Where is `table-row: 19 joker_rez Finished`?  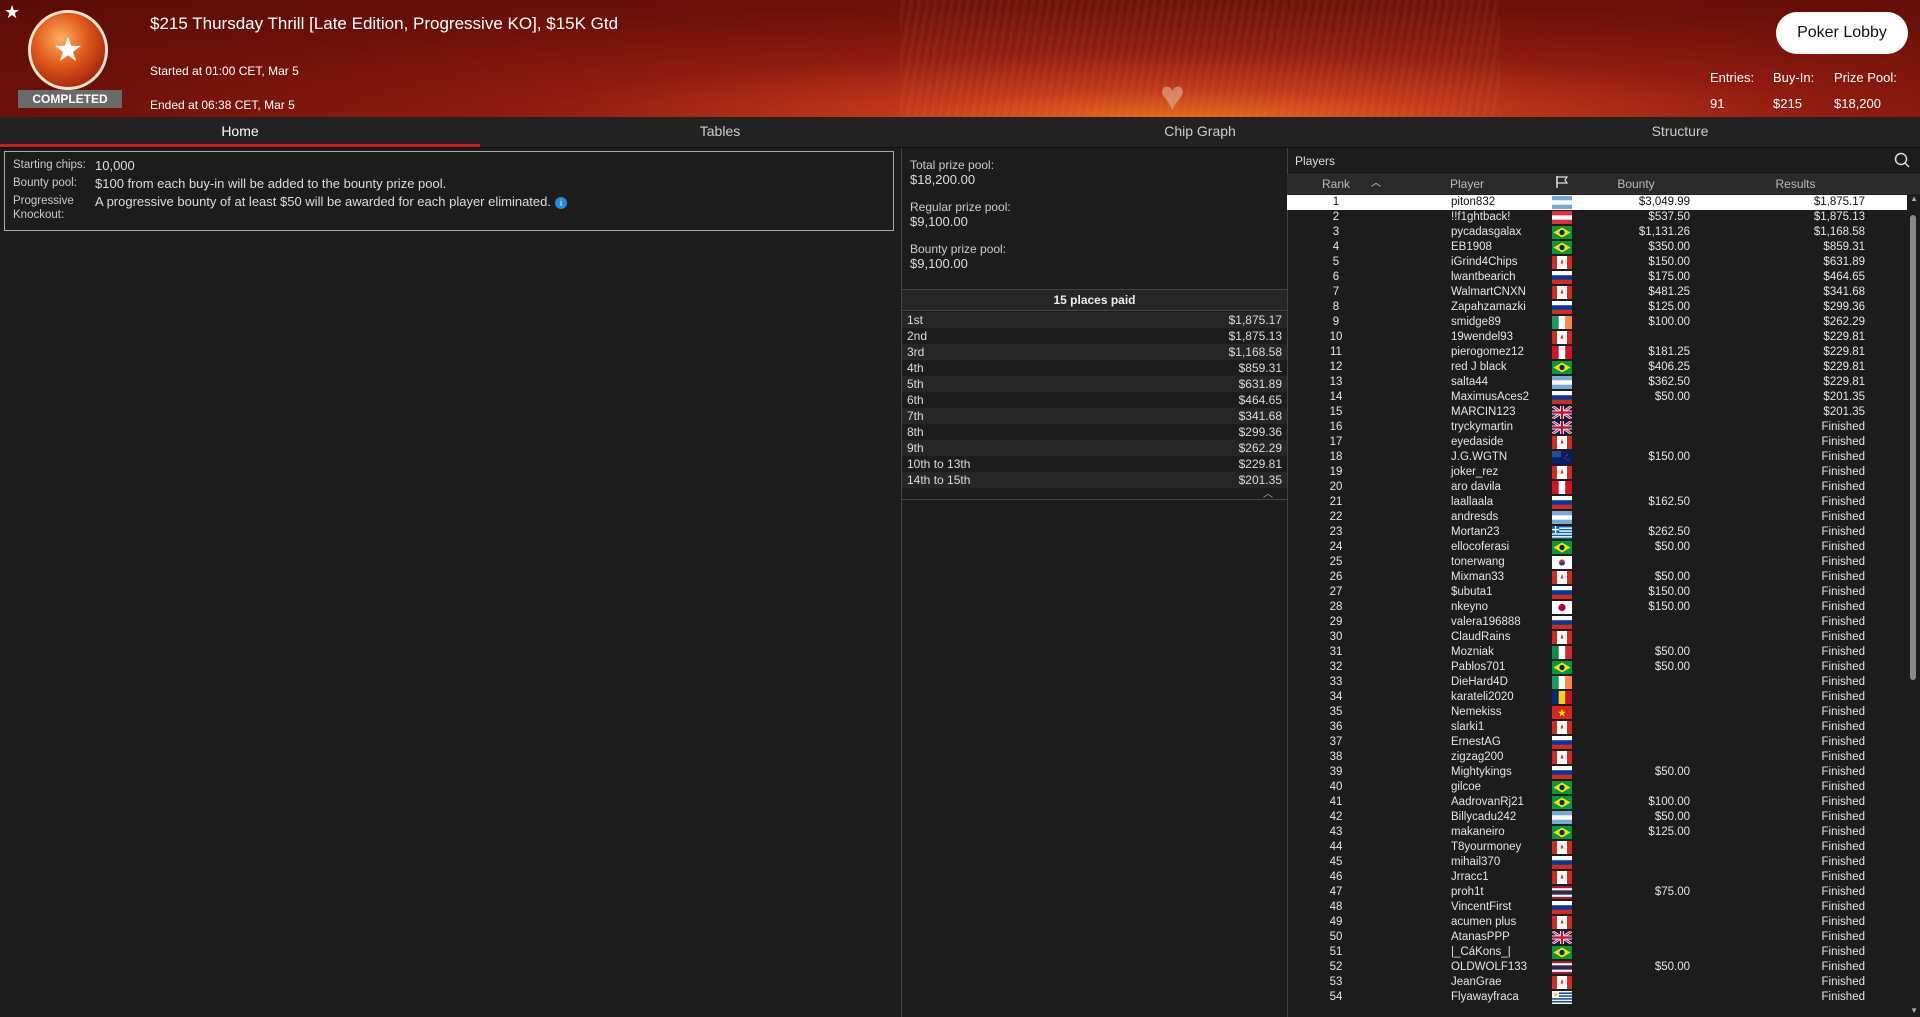 table-row: 19 joker_rez Finished is located at coordinates (1597, 472).